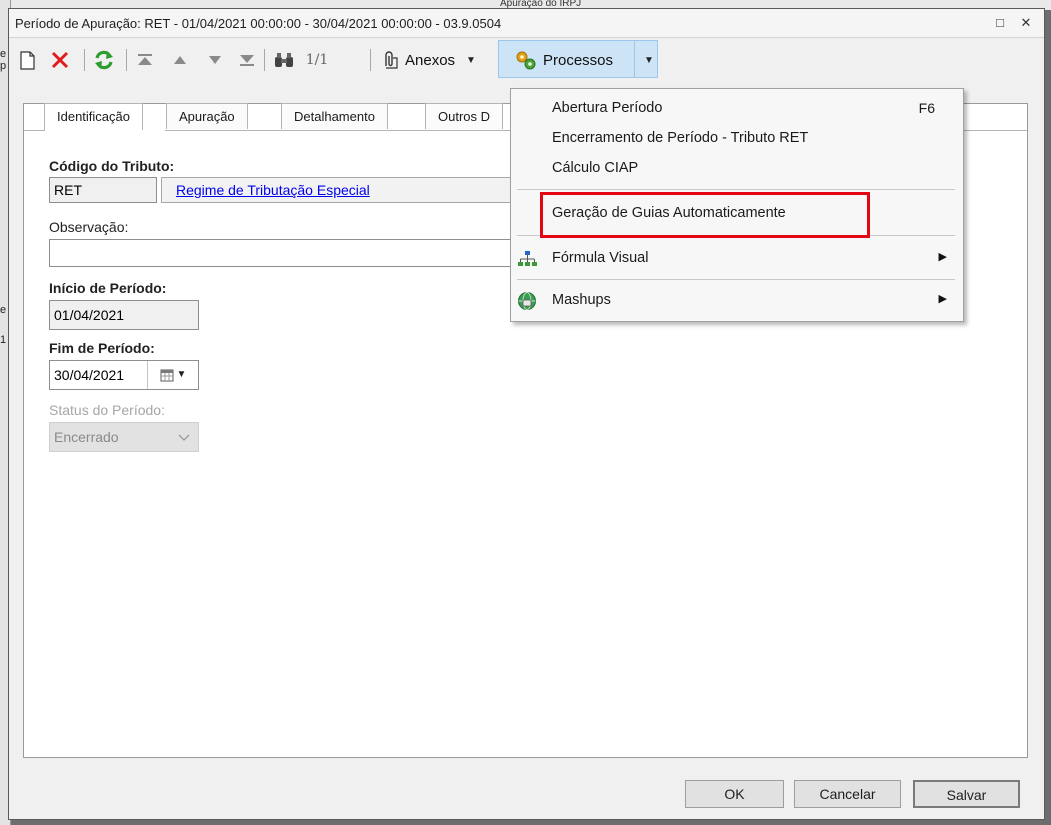  I want to click on menu-item-label: Fórmula Visual, so click(600, 258).